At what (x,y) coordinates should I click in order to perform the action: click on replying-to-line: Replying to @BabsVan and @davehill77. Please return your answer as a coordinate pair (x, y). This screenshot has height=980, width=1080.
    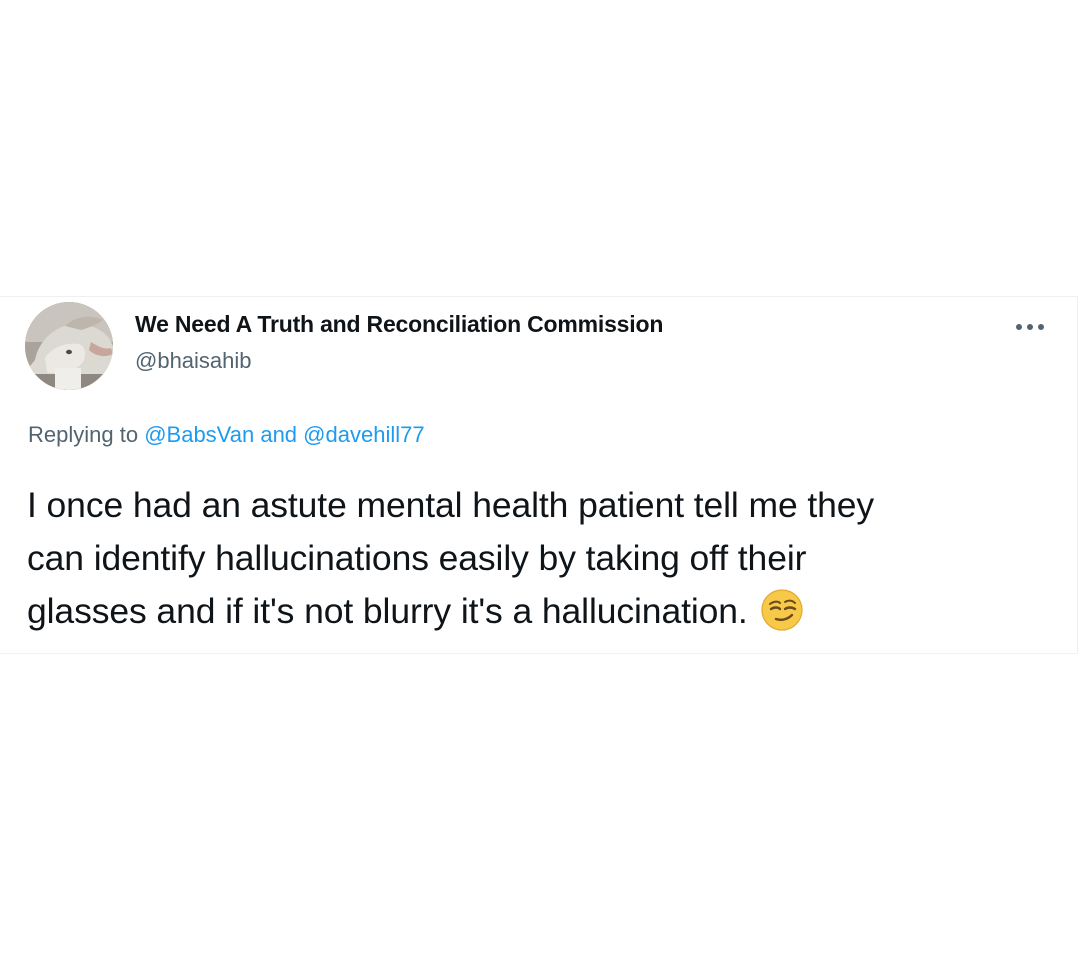
    Looking at the image, I should click on (226, 435).